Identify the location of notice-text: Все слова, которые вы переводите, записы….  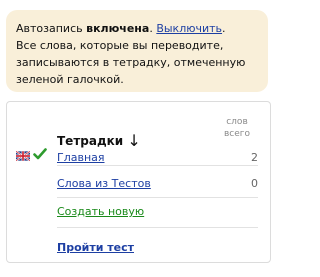
(131, 62).